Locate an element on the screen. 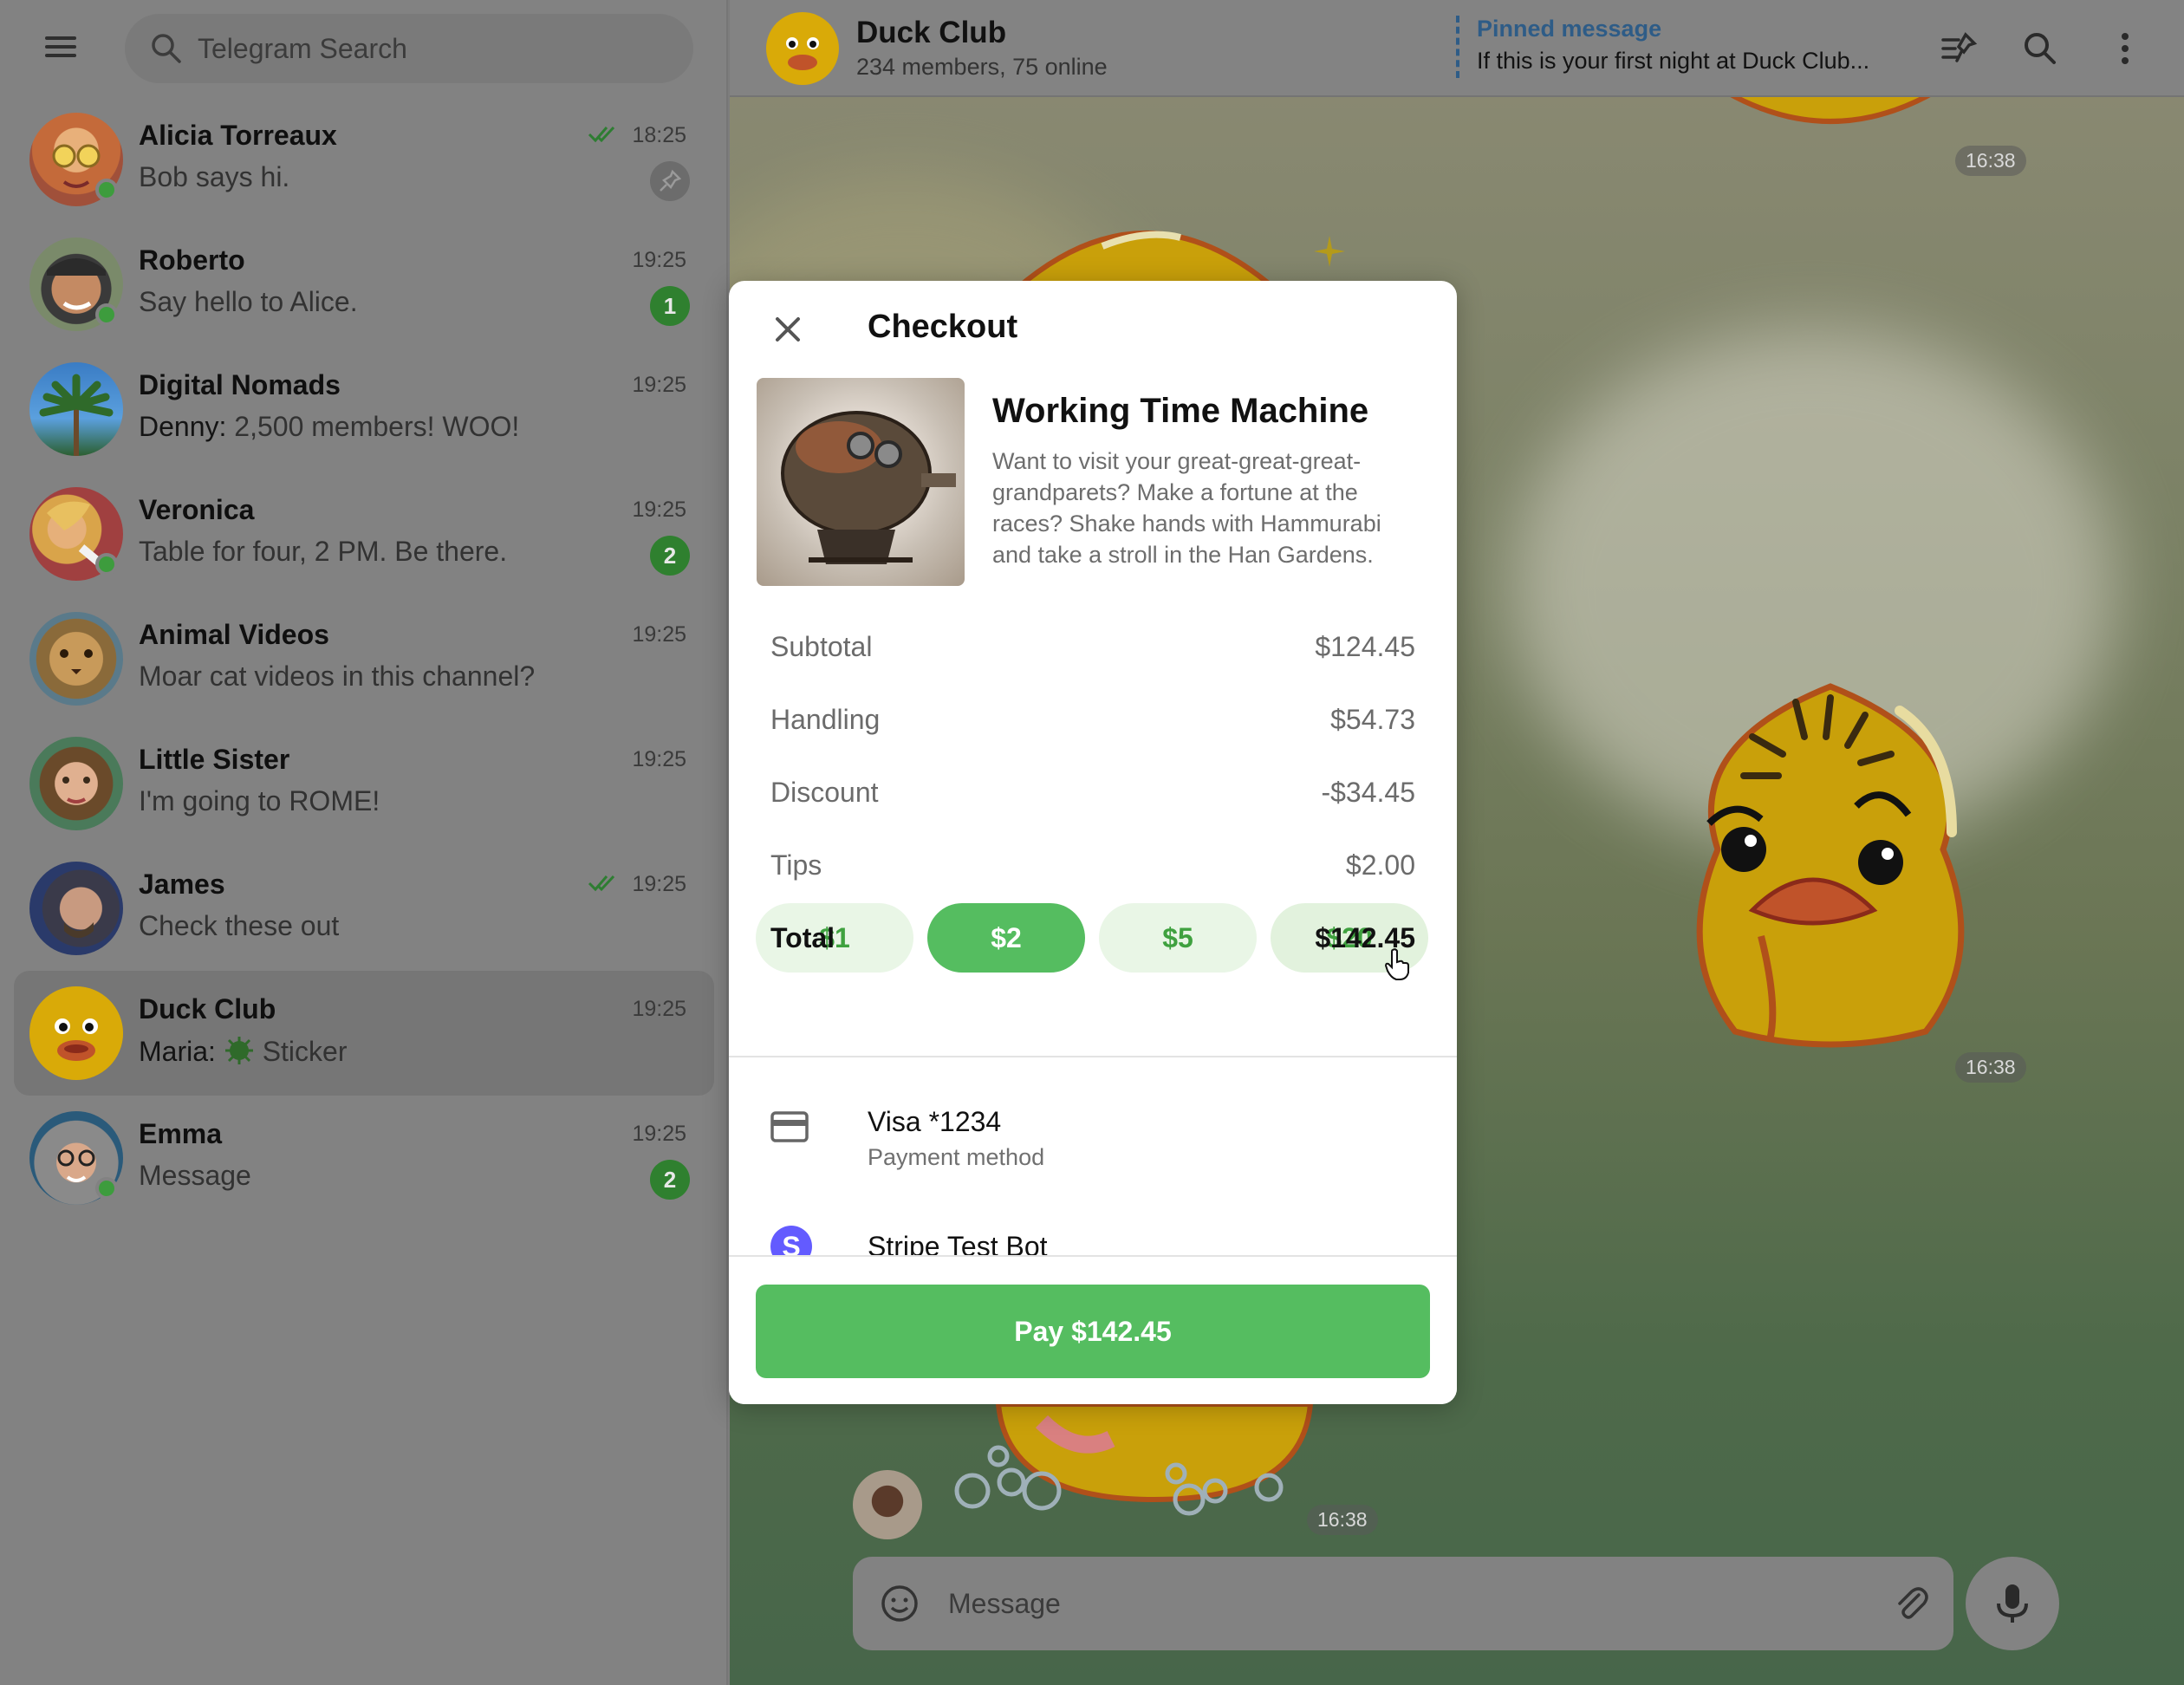 The width and height of the screenshot is (2184, 1685). pay-button: Pay $142.45 is located at coordinates (1093, 1331).